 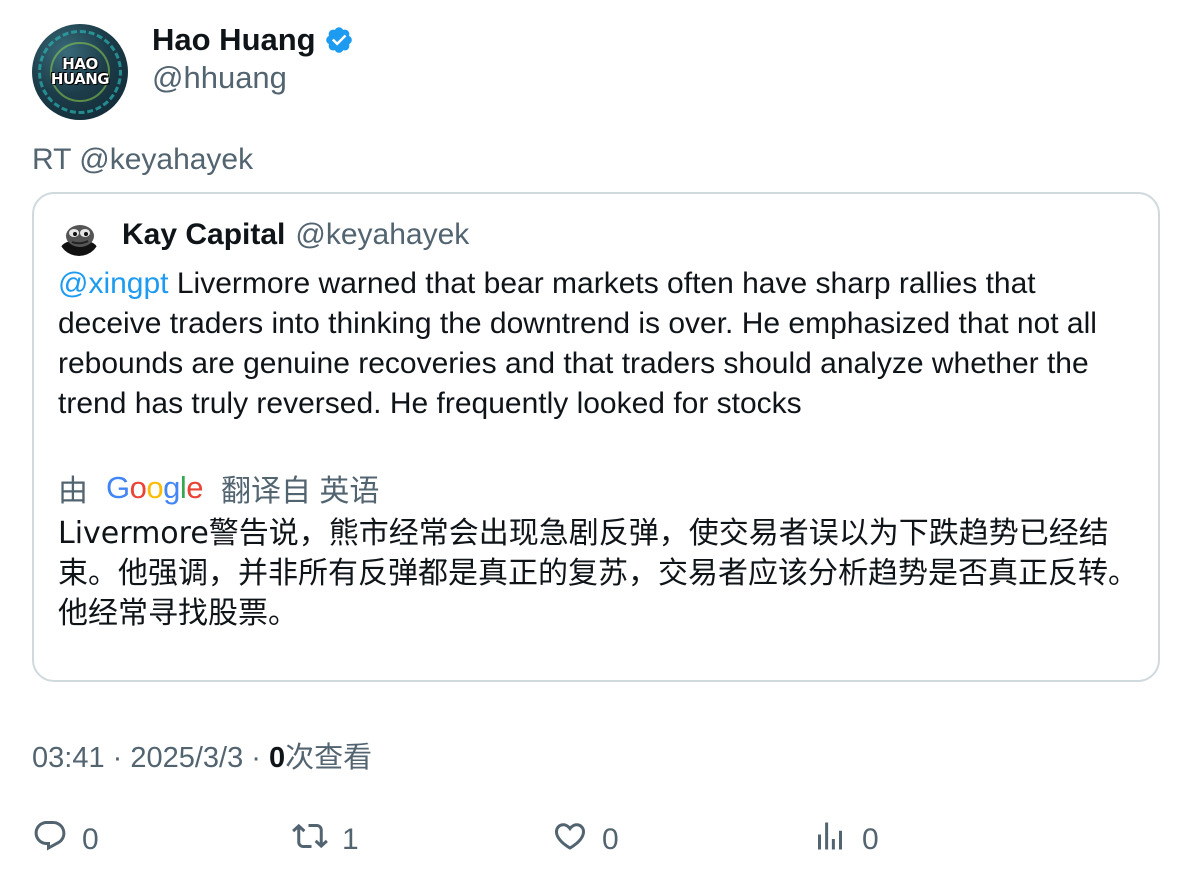 What do you see at coordinates (277, 758) in the screenshot?
I see `views-count: 0` at bounding box center [277, 758].